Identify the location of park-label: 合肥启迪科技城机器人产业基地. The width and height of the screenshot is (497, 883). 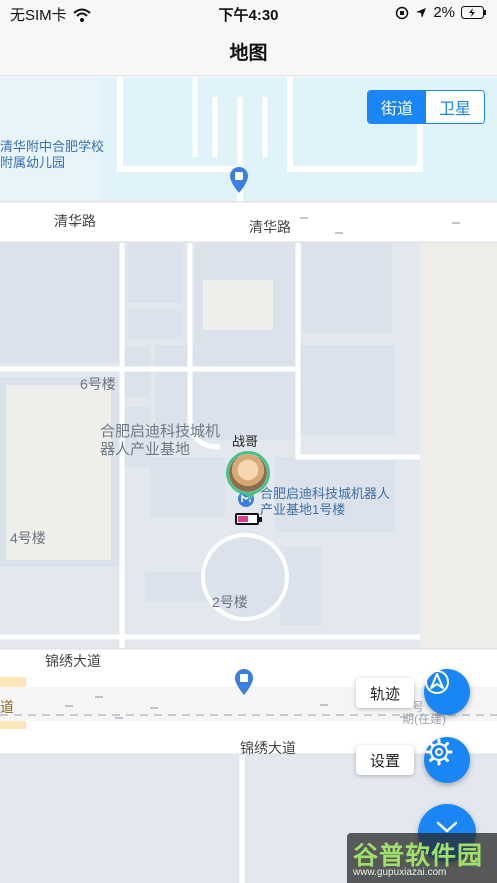
(160, 440).